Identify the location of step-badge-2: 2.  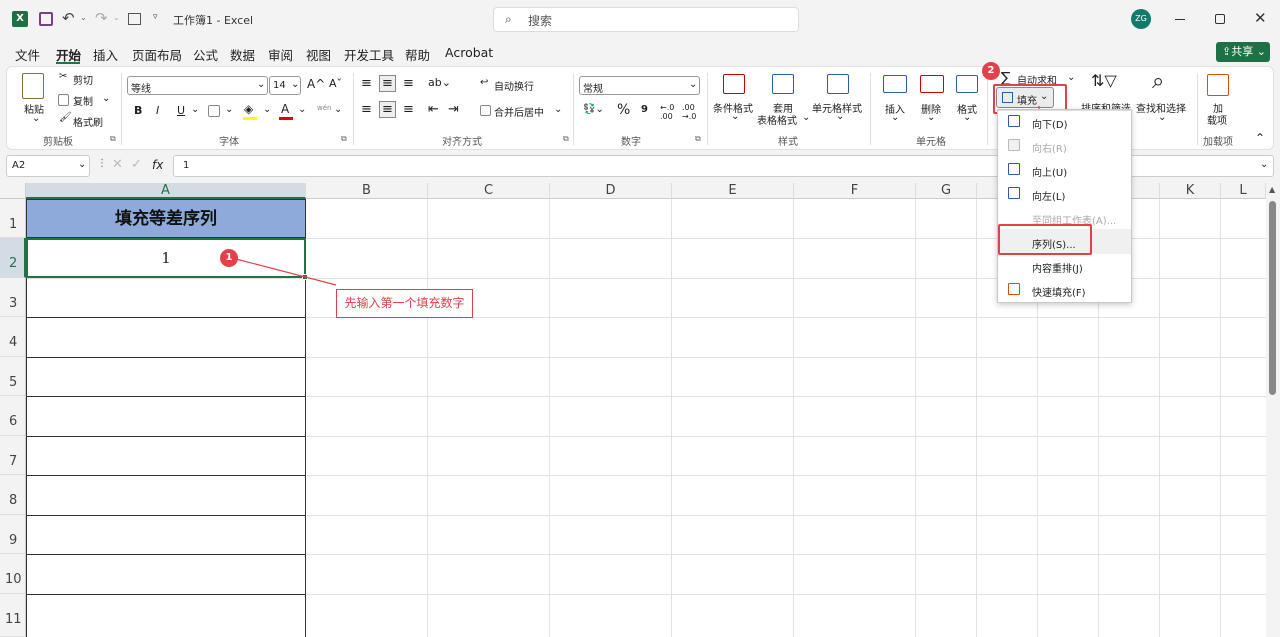
(991, 71).